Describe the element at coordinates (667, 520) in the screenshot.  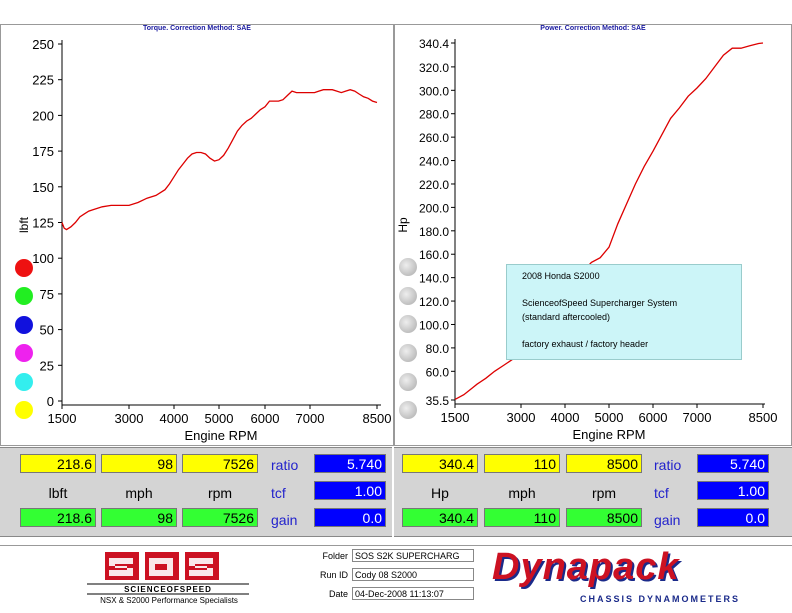
I see `gain-label-right: gain` at that location.